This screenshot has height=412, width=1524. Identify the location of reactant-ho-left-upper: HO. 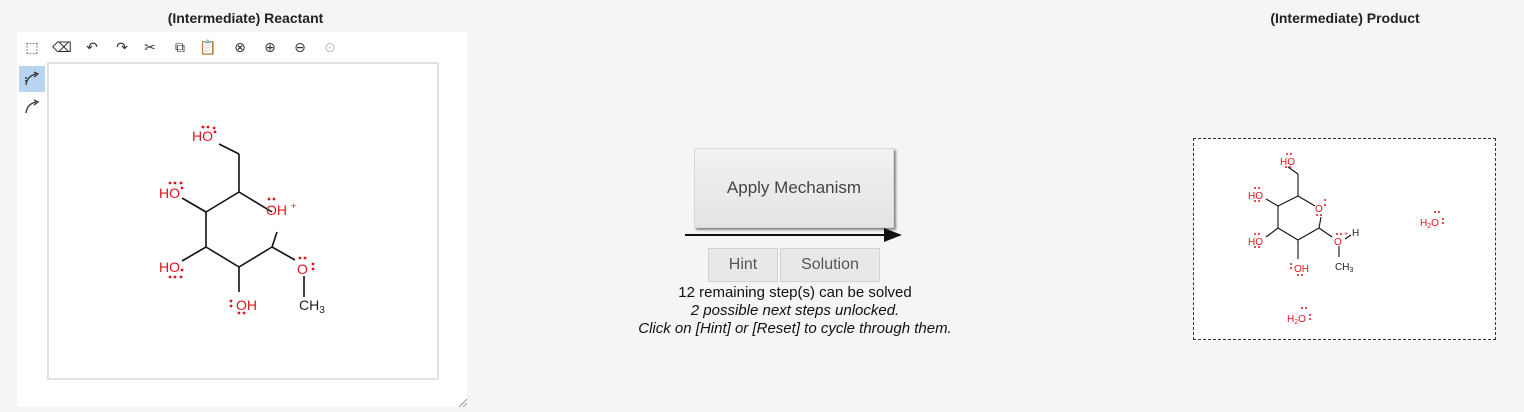
(169, 193).